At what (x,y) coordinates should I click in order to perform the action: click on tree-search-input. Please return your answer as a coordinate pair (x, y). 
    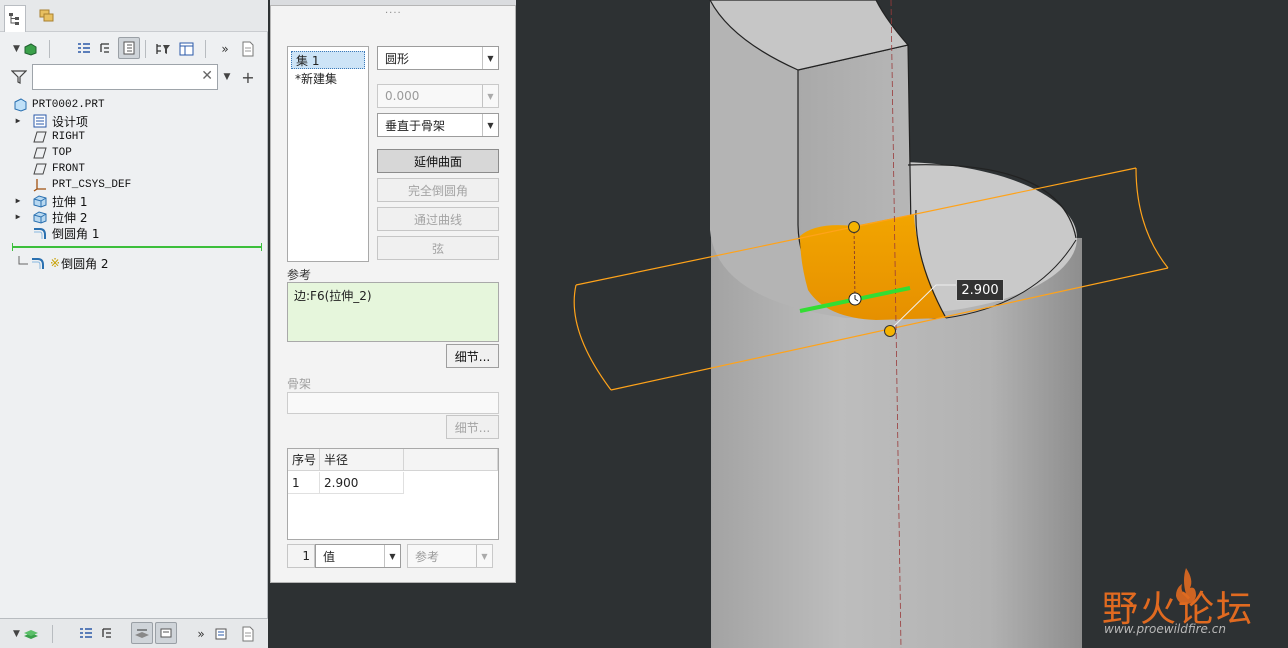
    Looking at the image, I should click on (117, 77).